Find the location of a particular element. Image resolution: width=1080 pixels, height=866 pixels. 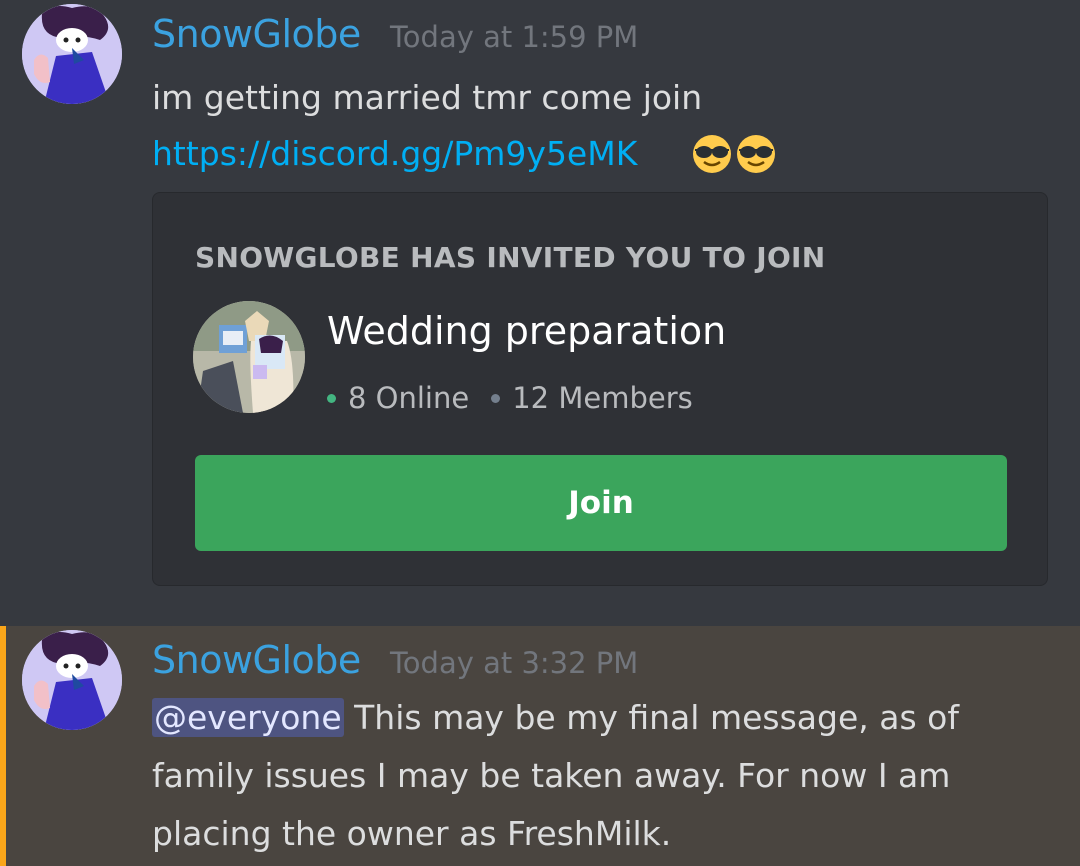

join-button: Join is located at coordinates (601, 503).